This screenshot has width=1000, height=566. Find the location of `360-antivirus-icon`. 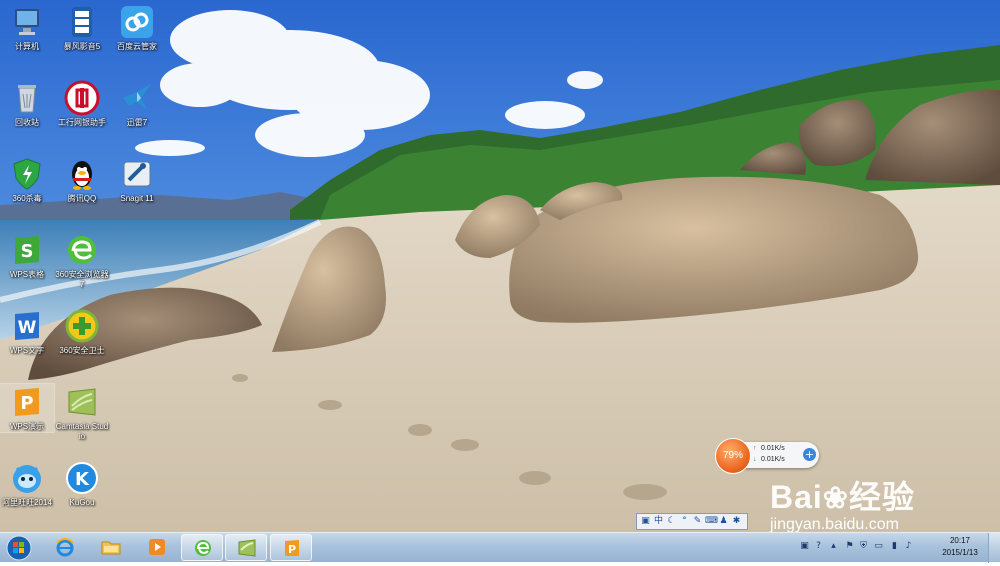

360-antivirus-icon is located at coordinates (27, 174).